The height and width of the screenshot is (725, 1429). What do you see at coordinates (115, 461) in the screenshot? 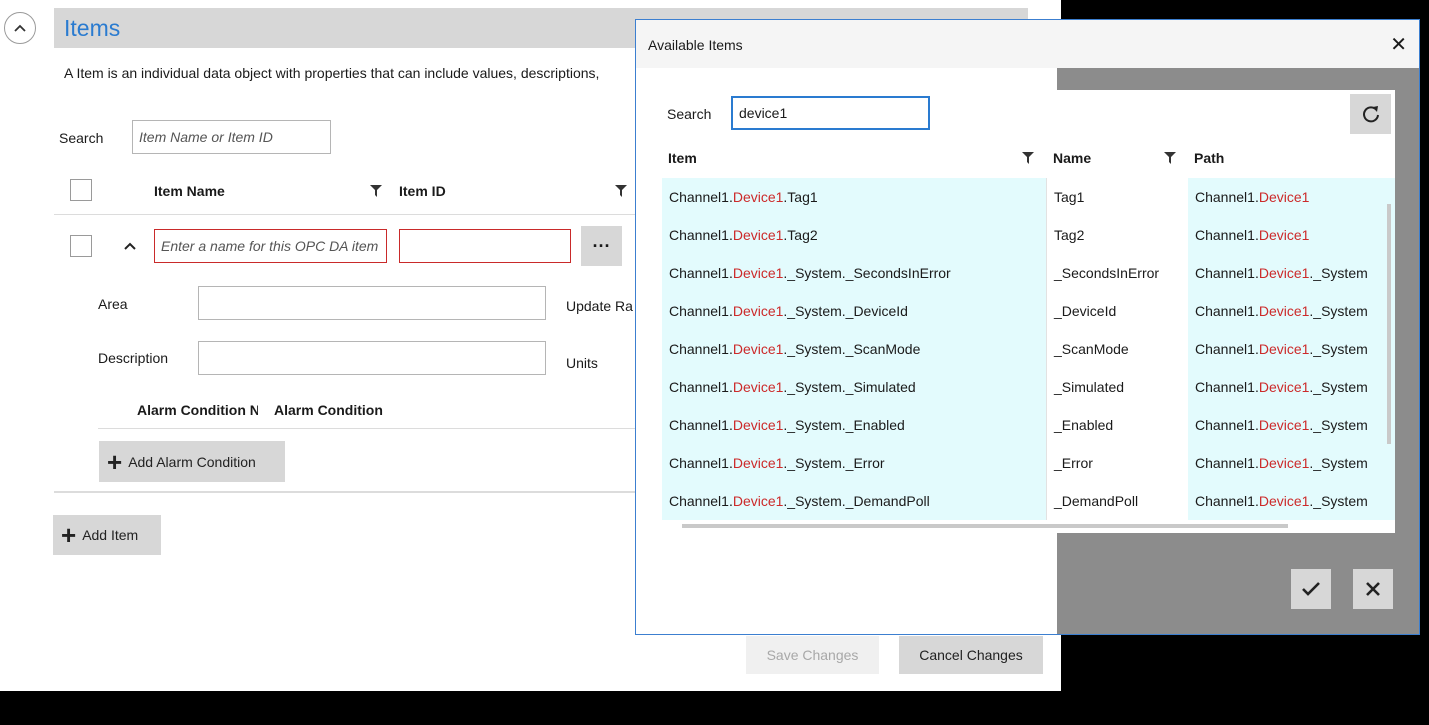
I see `plus-icon: +` at bounding box center [115, 461].